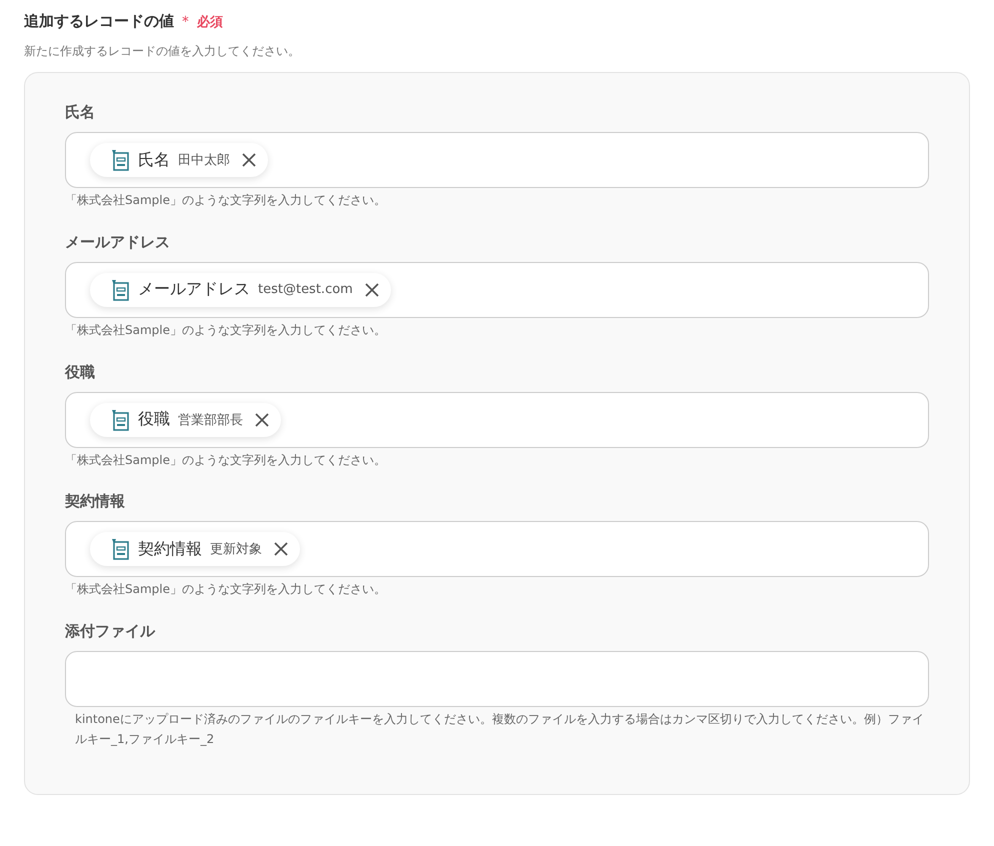 The height and width of the screenshot is (846, 994). I want to click on variable-chip: 契約情報 更新対象, so click(195, 549).